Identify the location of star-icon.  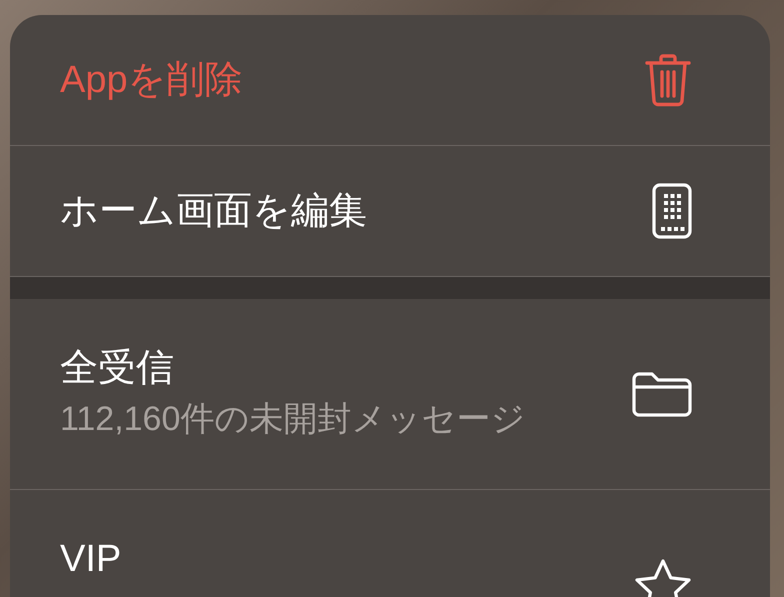
(663, 577).